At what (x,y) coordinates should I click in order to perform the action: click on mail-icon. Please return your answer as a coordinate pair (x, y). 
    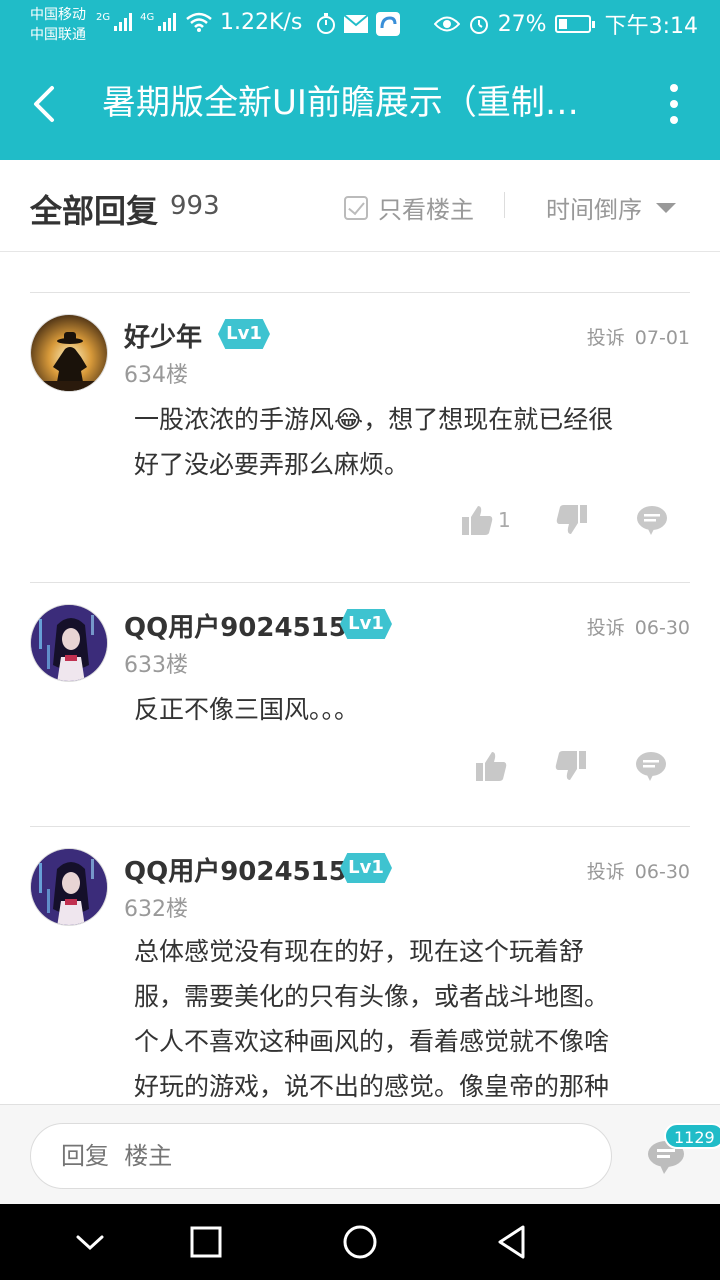
    Looking at the image, I should click on (356, 24).